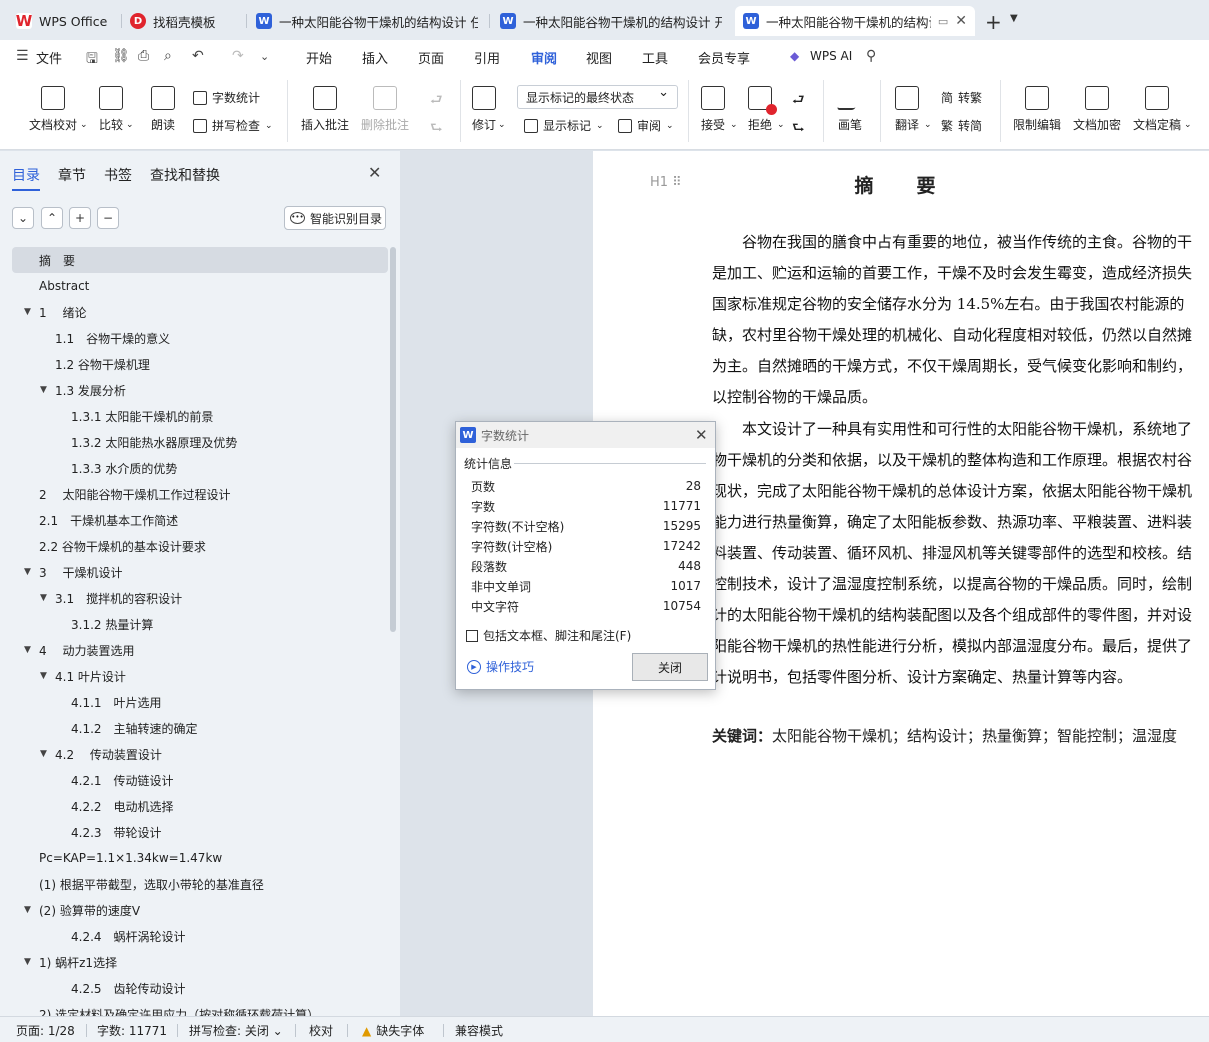 This screenshot has height=1042, width=1209. I want to click on review-pane-button: 审阅 ⌄, so click(646, 125).